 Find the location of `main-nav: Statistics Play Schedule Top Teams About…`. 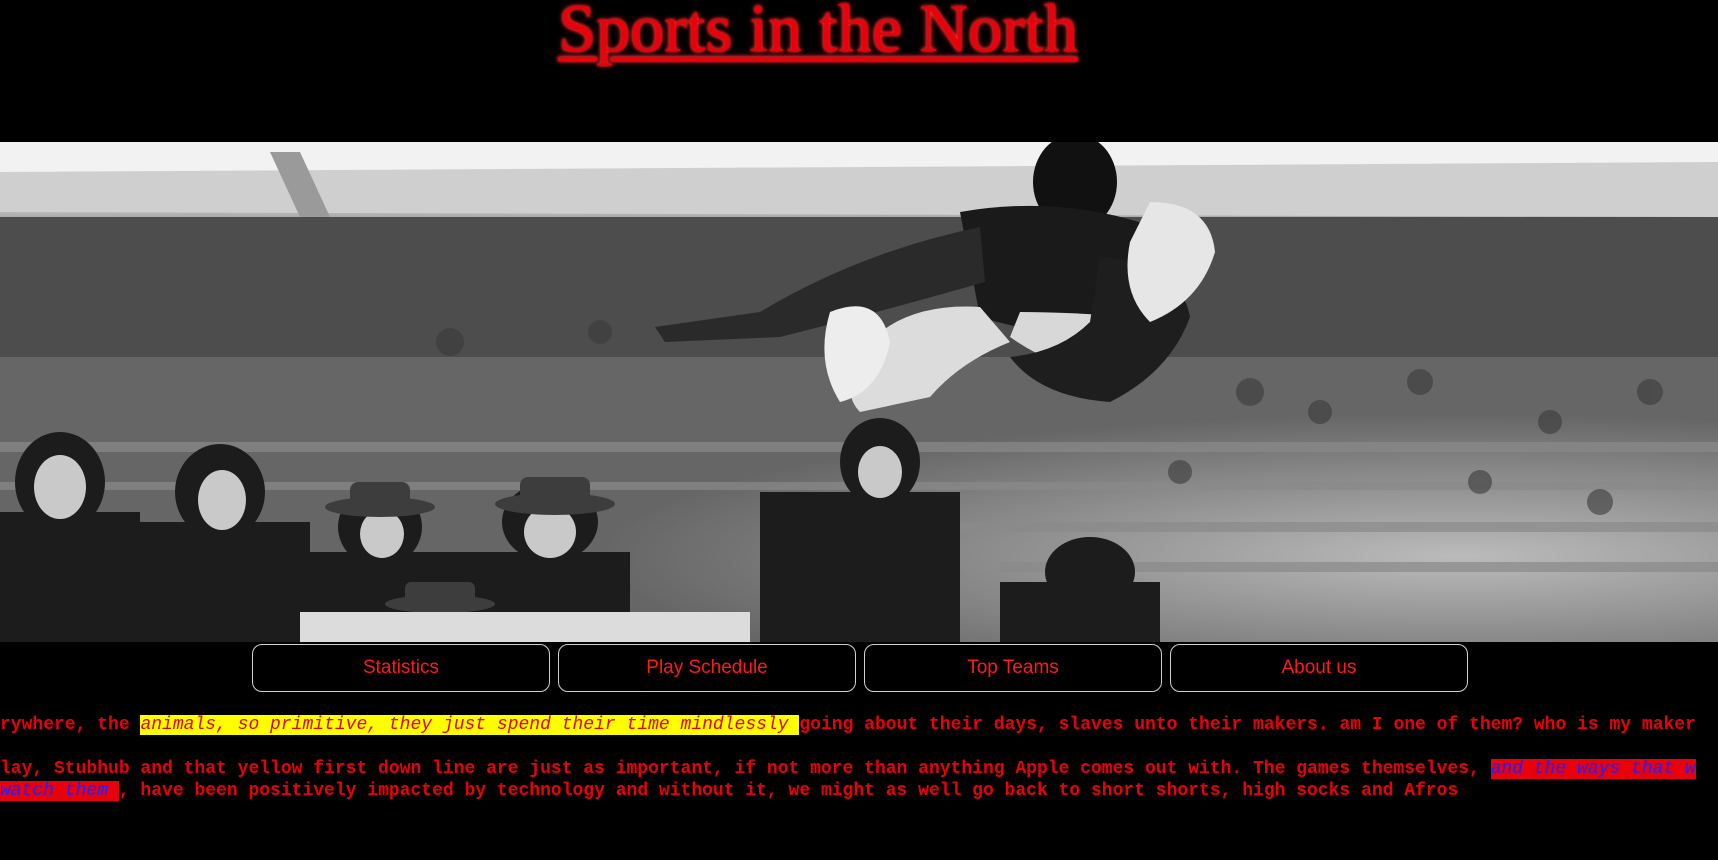

main-nav: Statistics Play Schedule Top Teams About… is located at coordinates (860, 668).